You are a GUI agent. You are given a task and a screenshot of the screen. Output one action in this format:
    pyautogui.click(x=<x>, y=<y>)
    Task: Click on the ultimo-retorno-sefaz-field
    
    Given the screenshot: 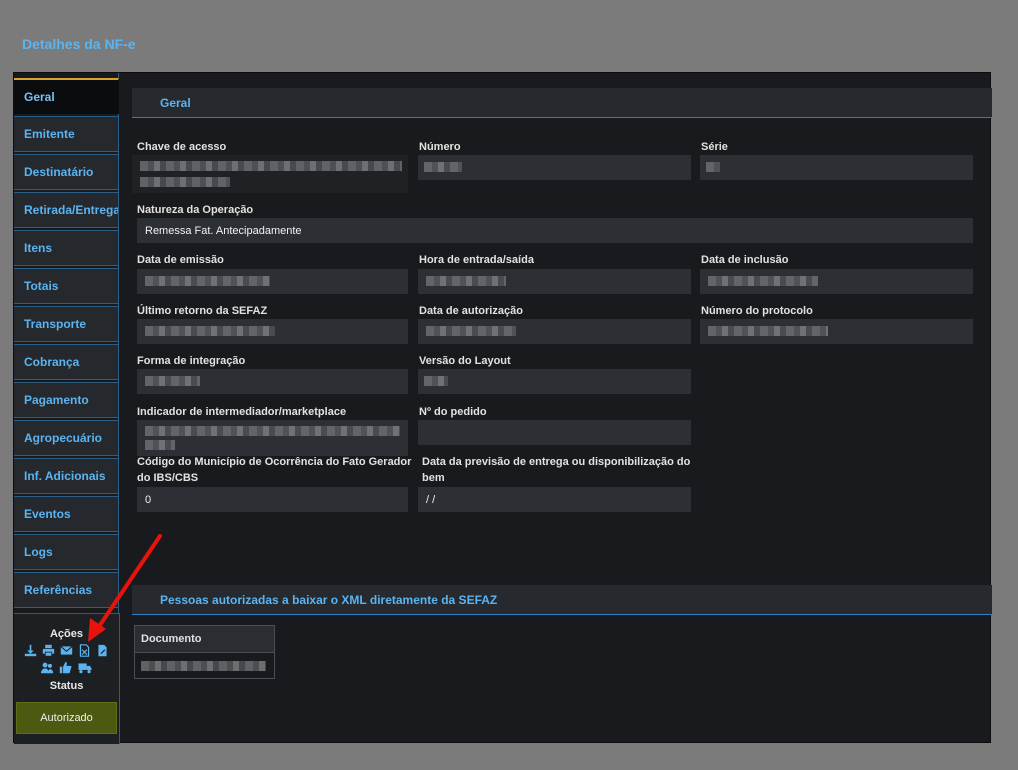 What is the action you would take?
    pyautogui.click(x=272, y=331)
    